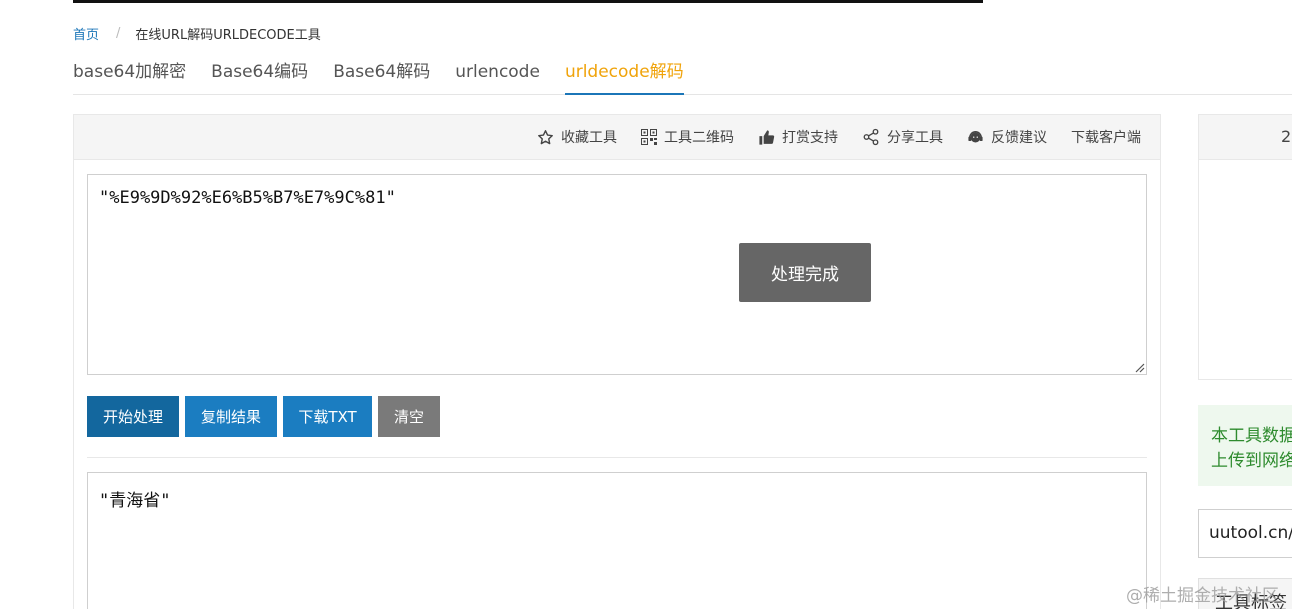  I want to click on feedback-tool-button: 反馈建议, so click(1007, 137).